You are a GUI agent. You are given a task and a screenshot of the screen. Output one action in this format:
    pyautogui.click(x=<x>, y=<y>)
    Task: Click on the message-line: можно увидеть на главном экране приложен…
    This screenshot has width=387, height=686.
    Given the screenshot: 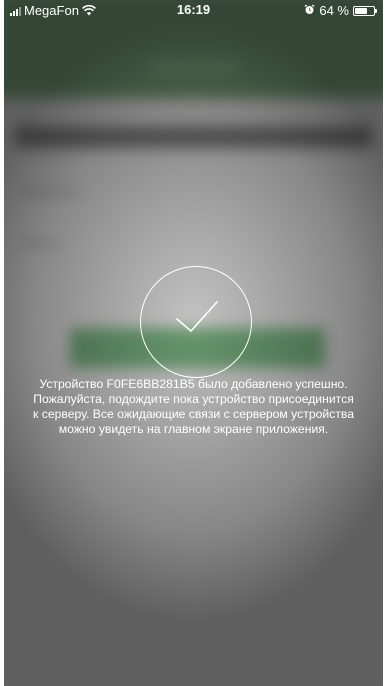 What is the action you would take?
    pyautogui.click(x=193, y=429)
    